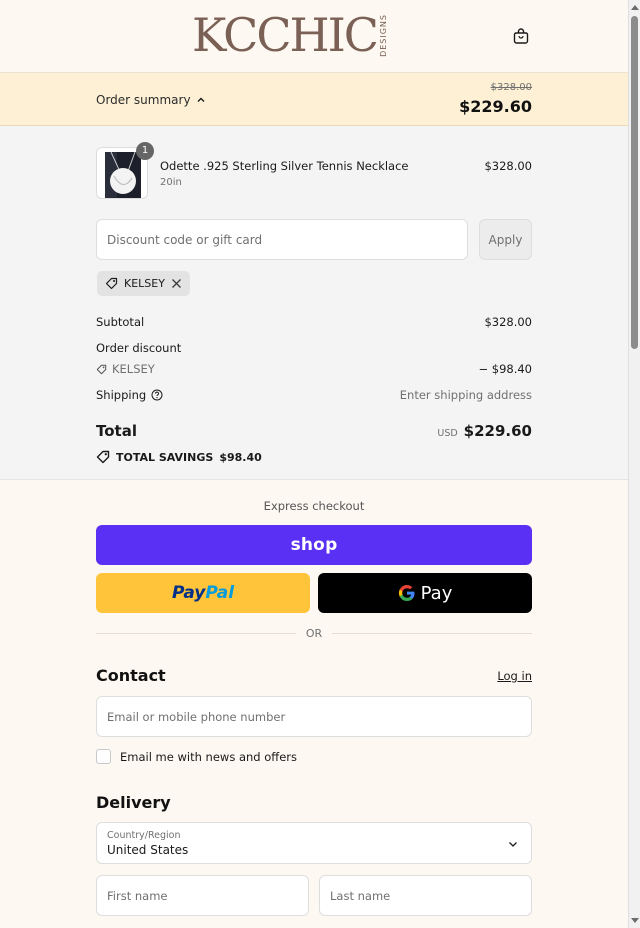 This screenshot has width=640, height=928. Describe the element at coordinates (314, 369) in the screenshot. I see `discount-code-row: KELSEY − $98.40` at that location.